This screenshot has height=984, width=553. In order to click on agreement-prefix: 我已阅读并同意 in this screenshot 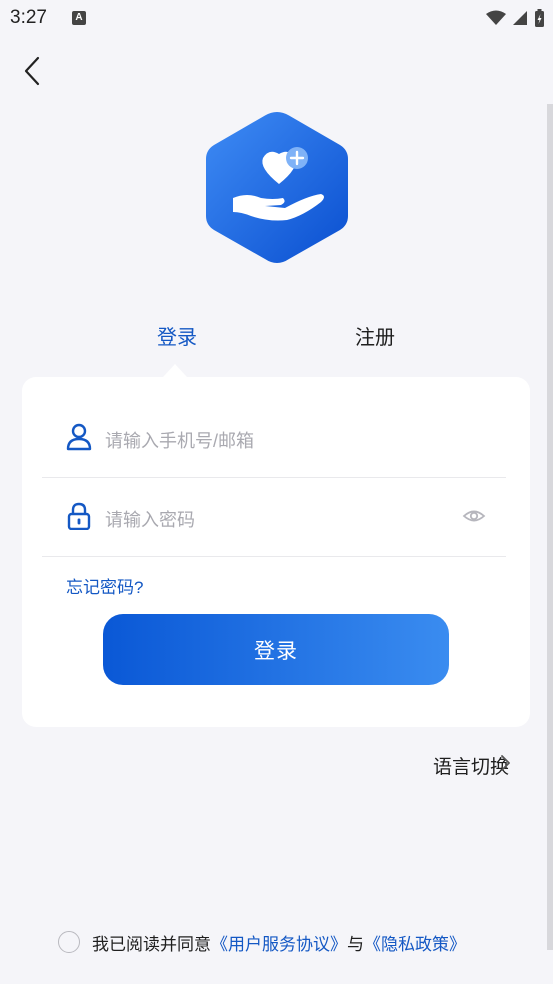, I will do `click(151, 944)`.